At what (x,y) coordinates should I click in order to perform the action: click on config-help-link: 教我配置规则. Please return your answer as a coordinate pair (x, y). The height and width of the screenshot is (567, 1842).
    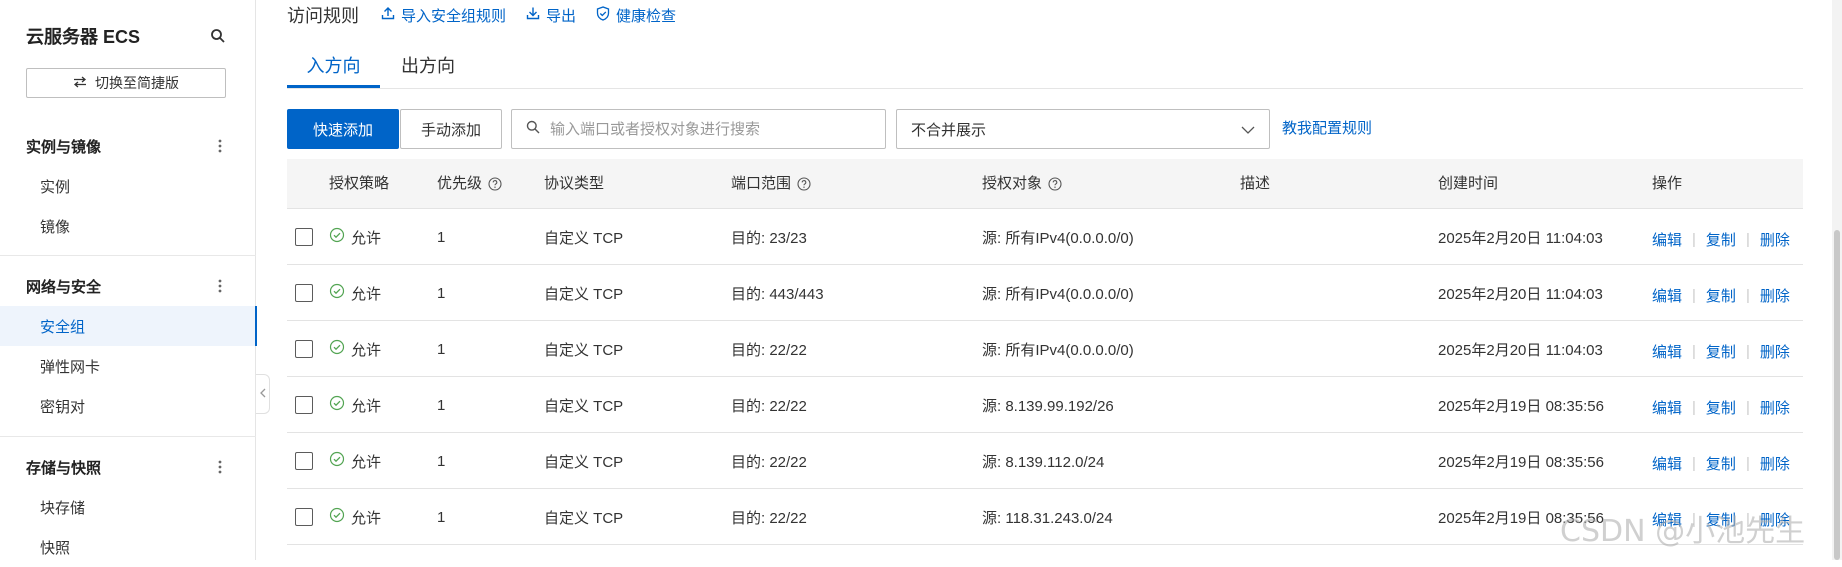
    Looking at the image, I should click on (1327, 129).